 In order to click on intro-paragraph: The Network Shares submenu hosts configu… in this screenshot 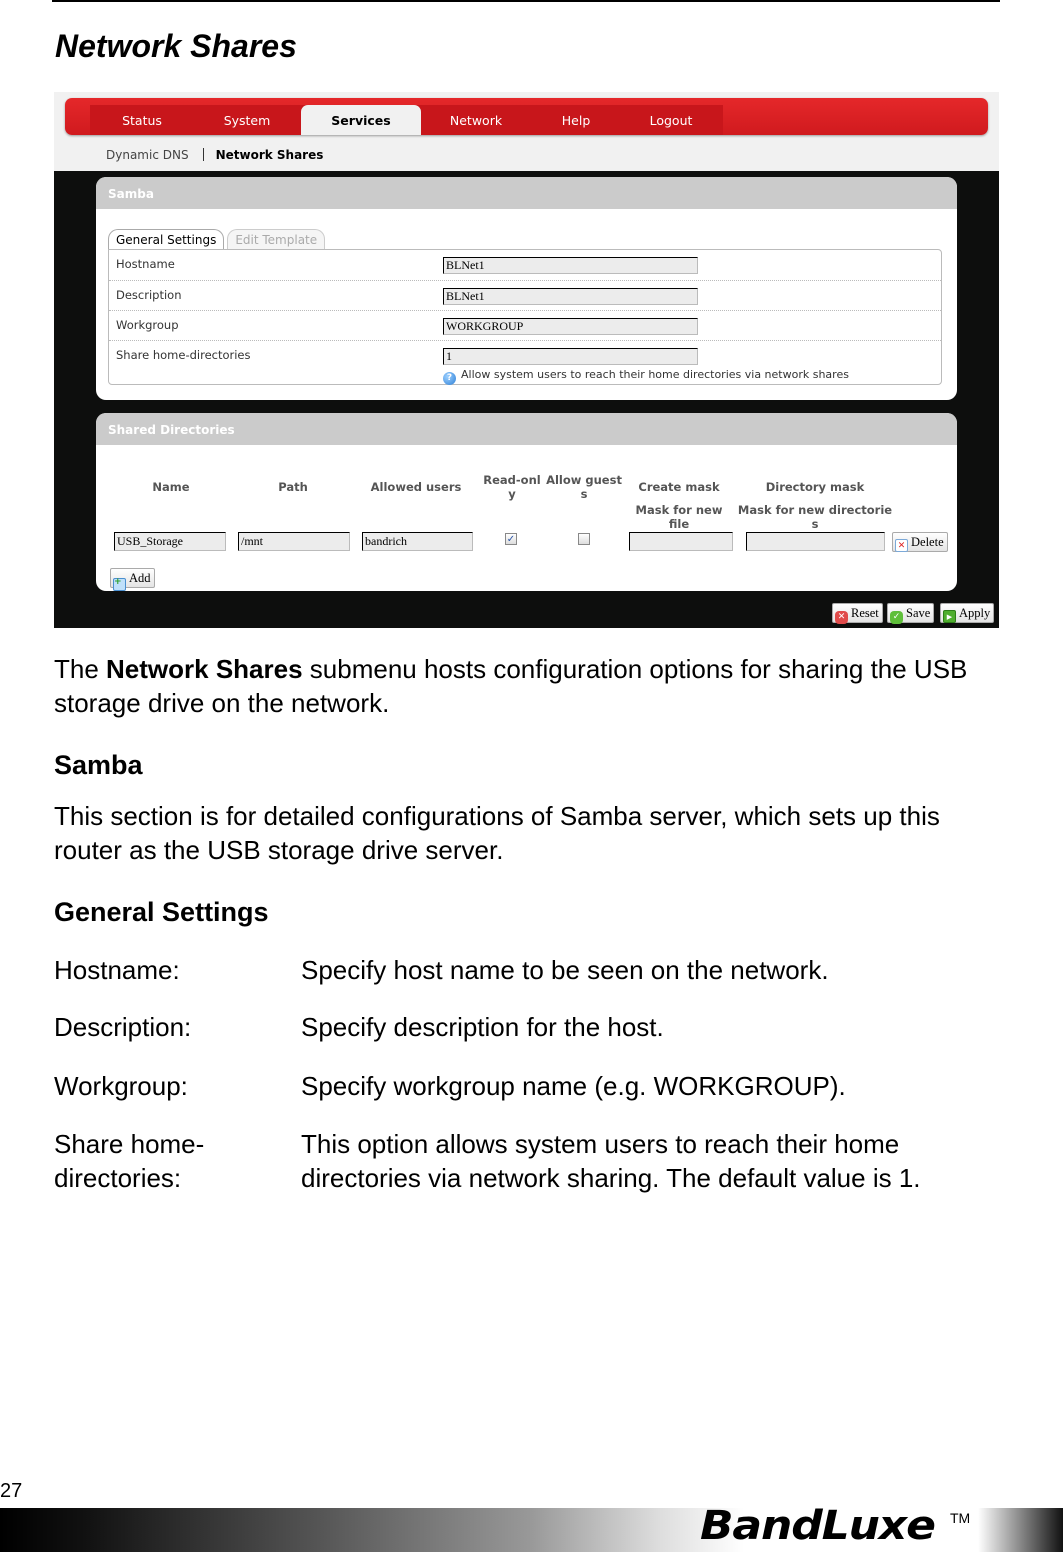, I will do `click(511, 686)`.